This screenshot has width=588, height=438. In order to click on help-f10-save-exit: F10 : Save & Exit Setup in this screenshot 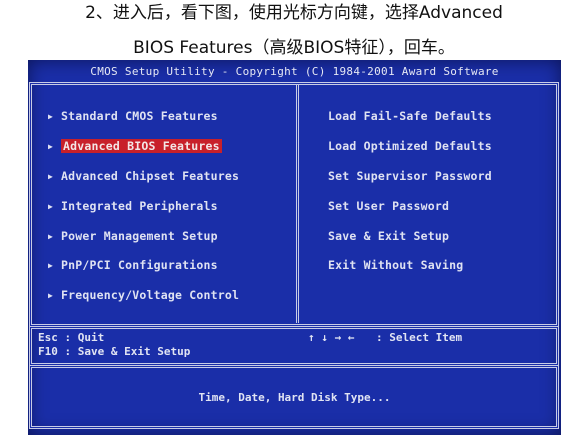, I will do `click(114, 351)`.